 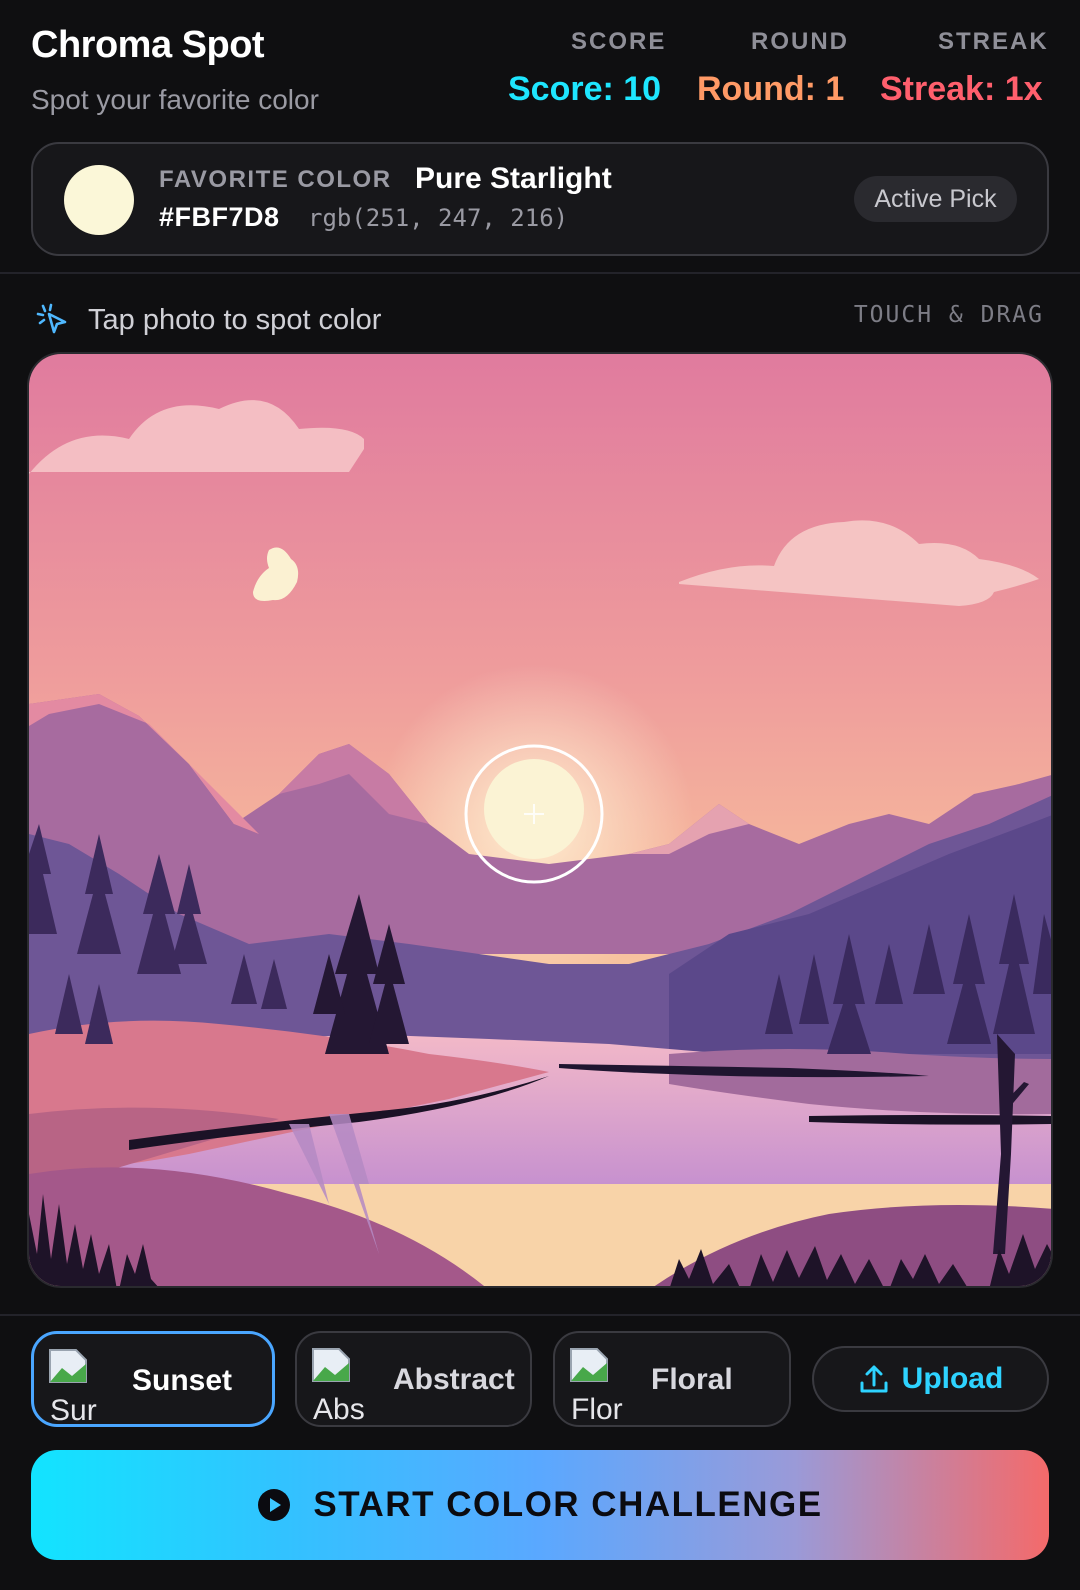 I want to click on header-divider, so click(x=540, y=273).